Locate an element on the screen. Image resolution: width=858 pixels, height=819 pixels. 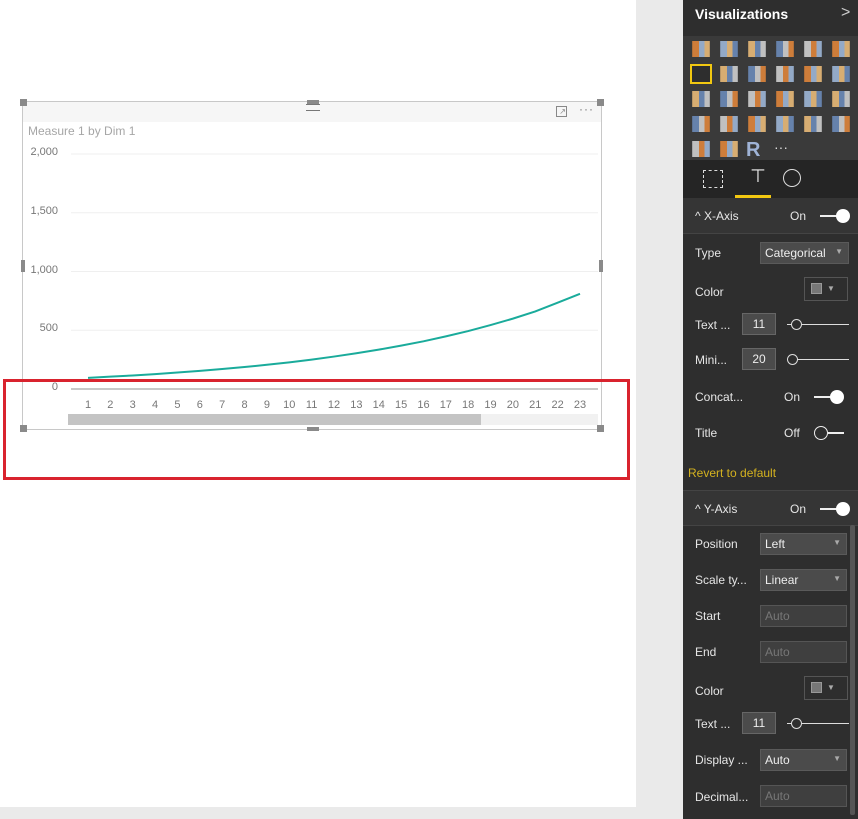
min-category-width-slider is located at coordinates (818, 359).